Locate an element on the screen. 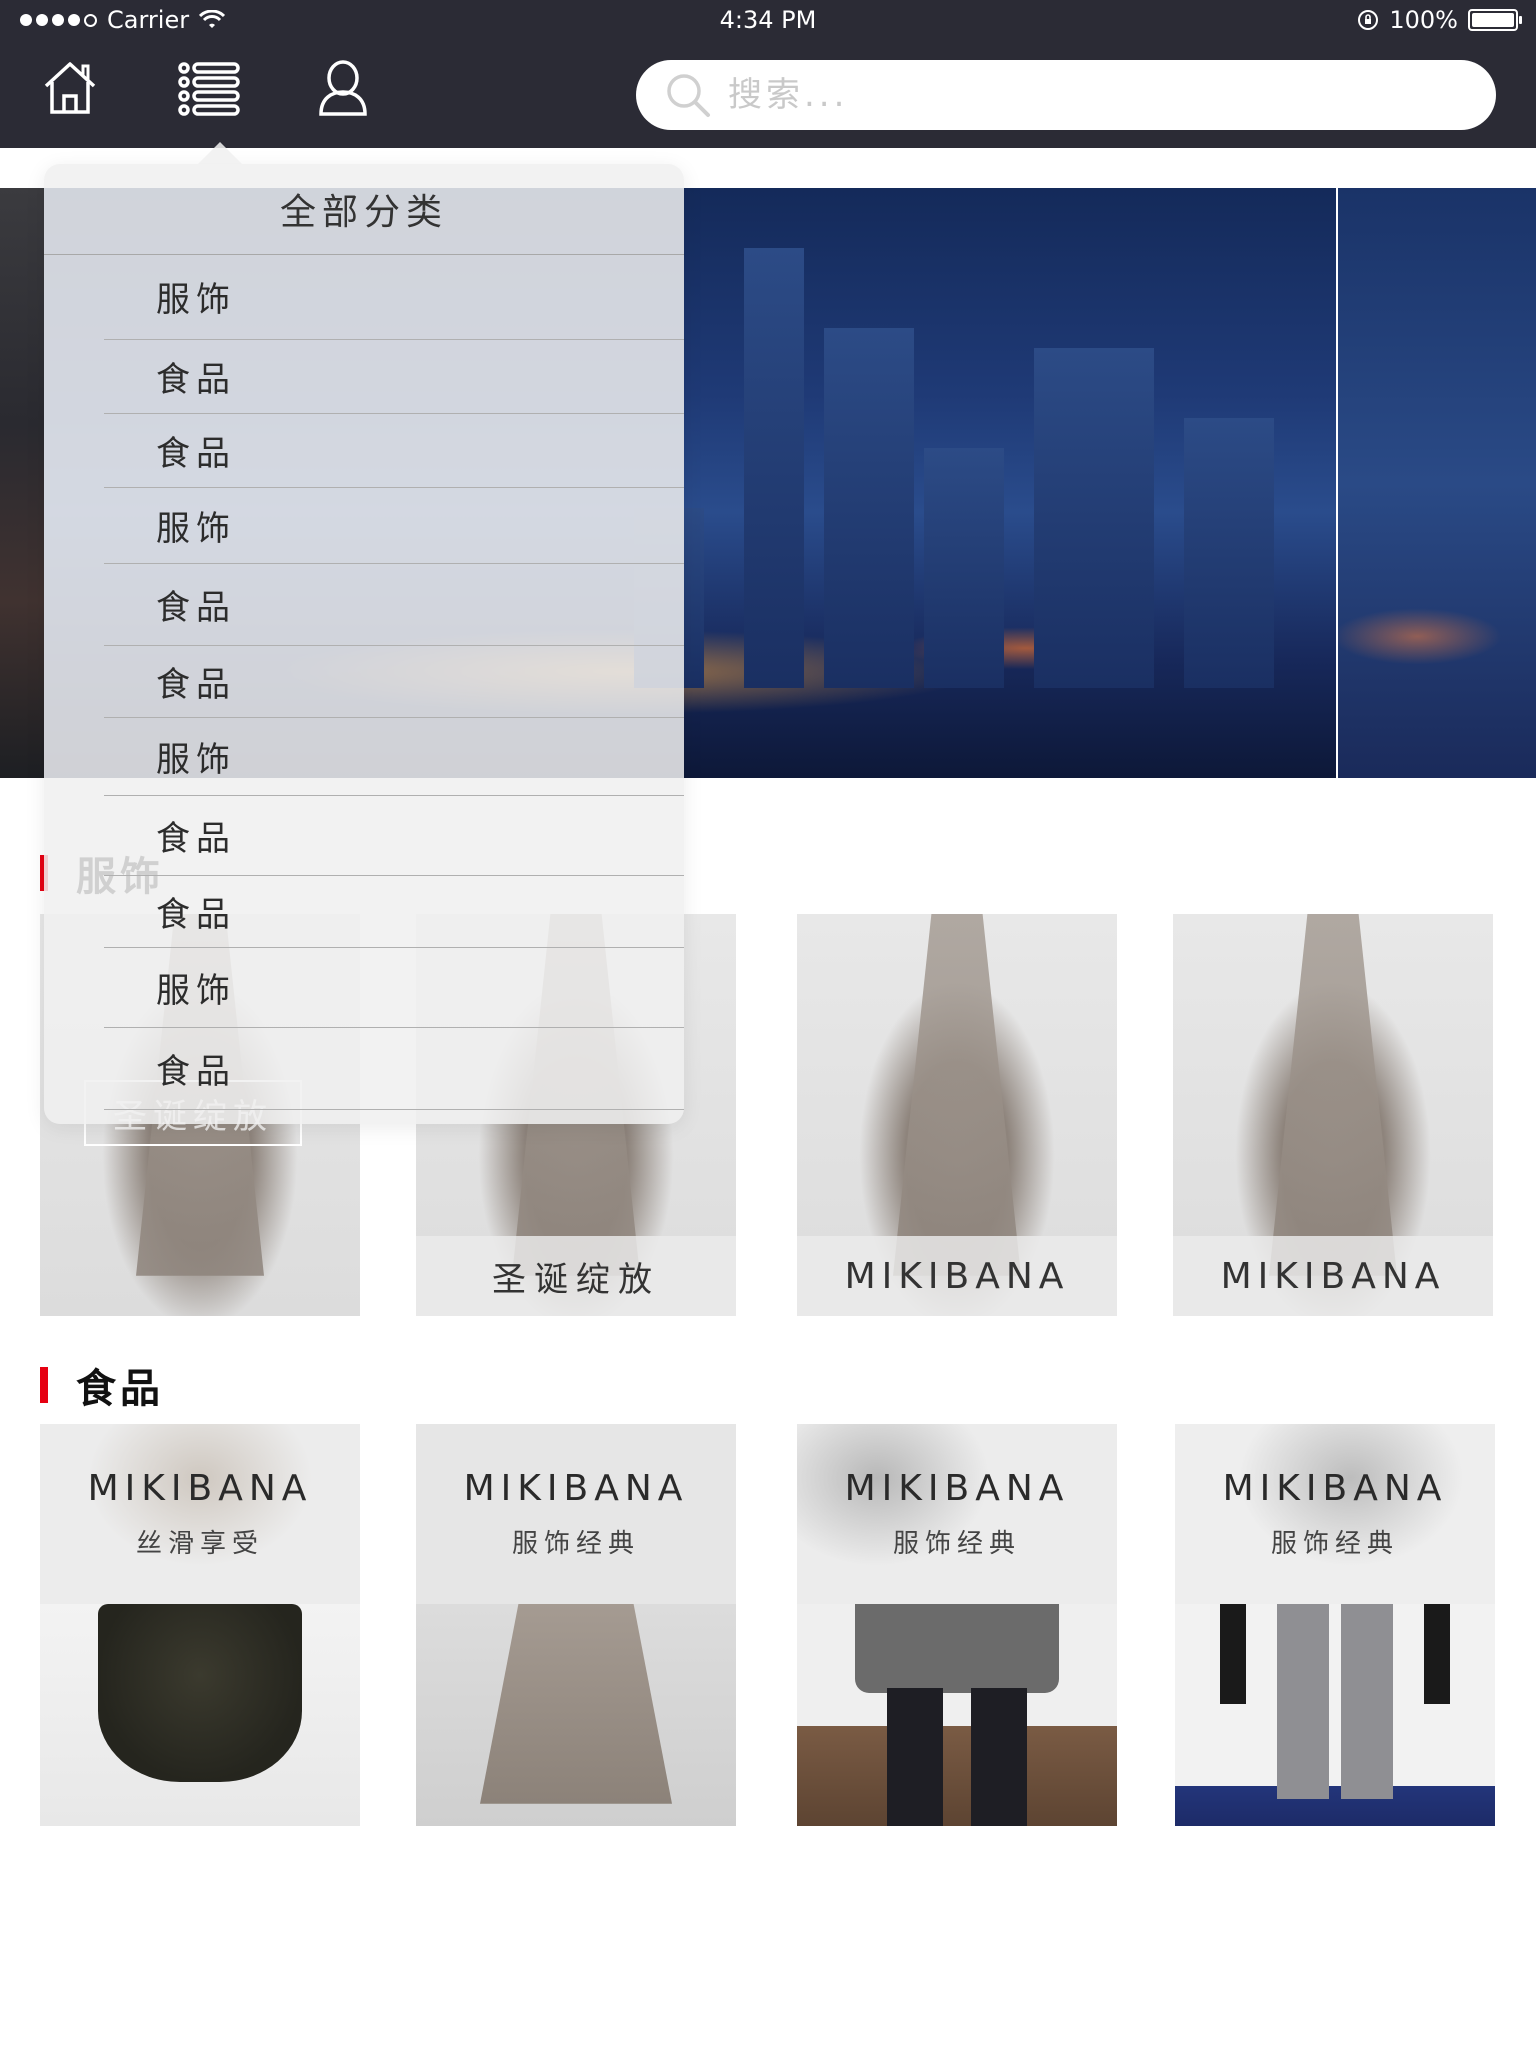  section-accent-bar is located at coordinates (44, 1385).